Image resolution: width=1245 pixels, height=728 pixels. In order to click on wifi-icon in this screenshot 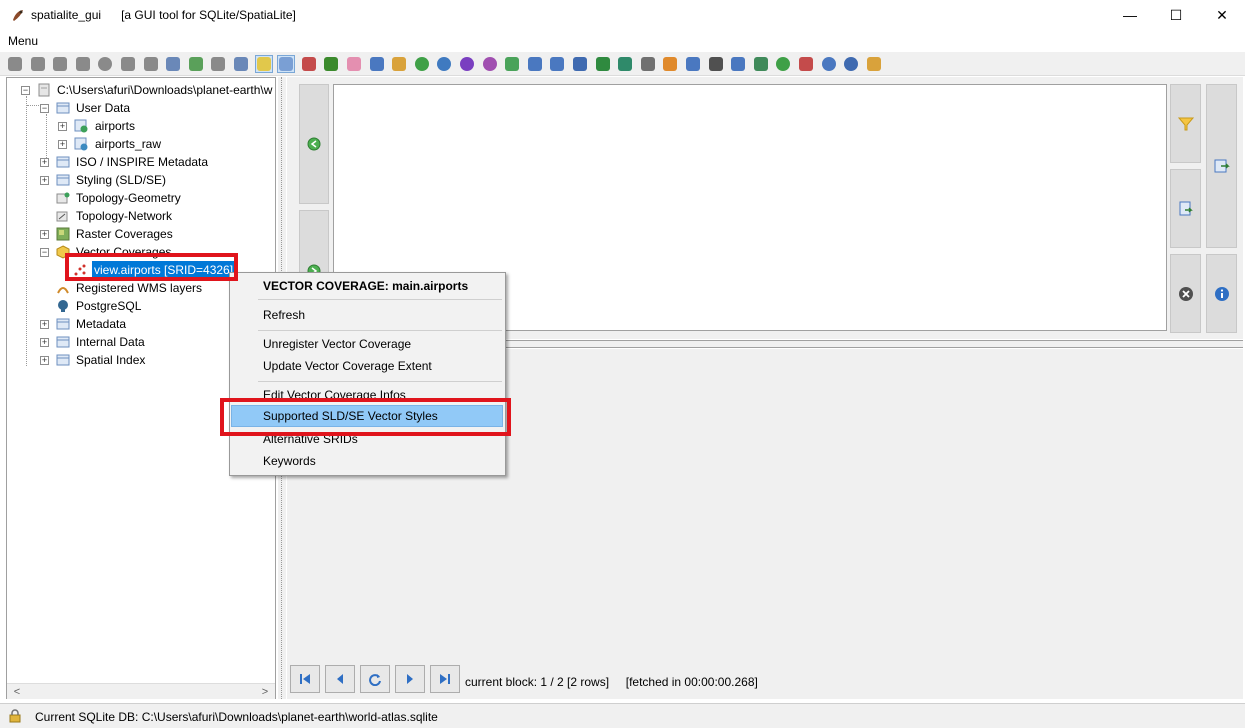, I will do `click(738, 64)`.